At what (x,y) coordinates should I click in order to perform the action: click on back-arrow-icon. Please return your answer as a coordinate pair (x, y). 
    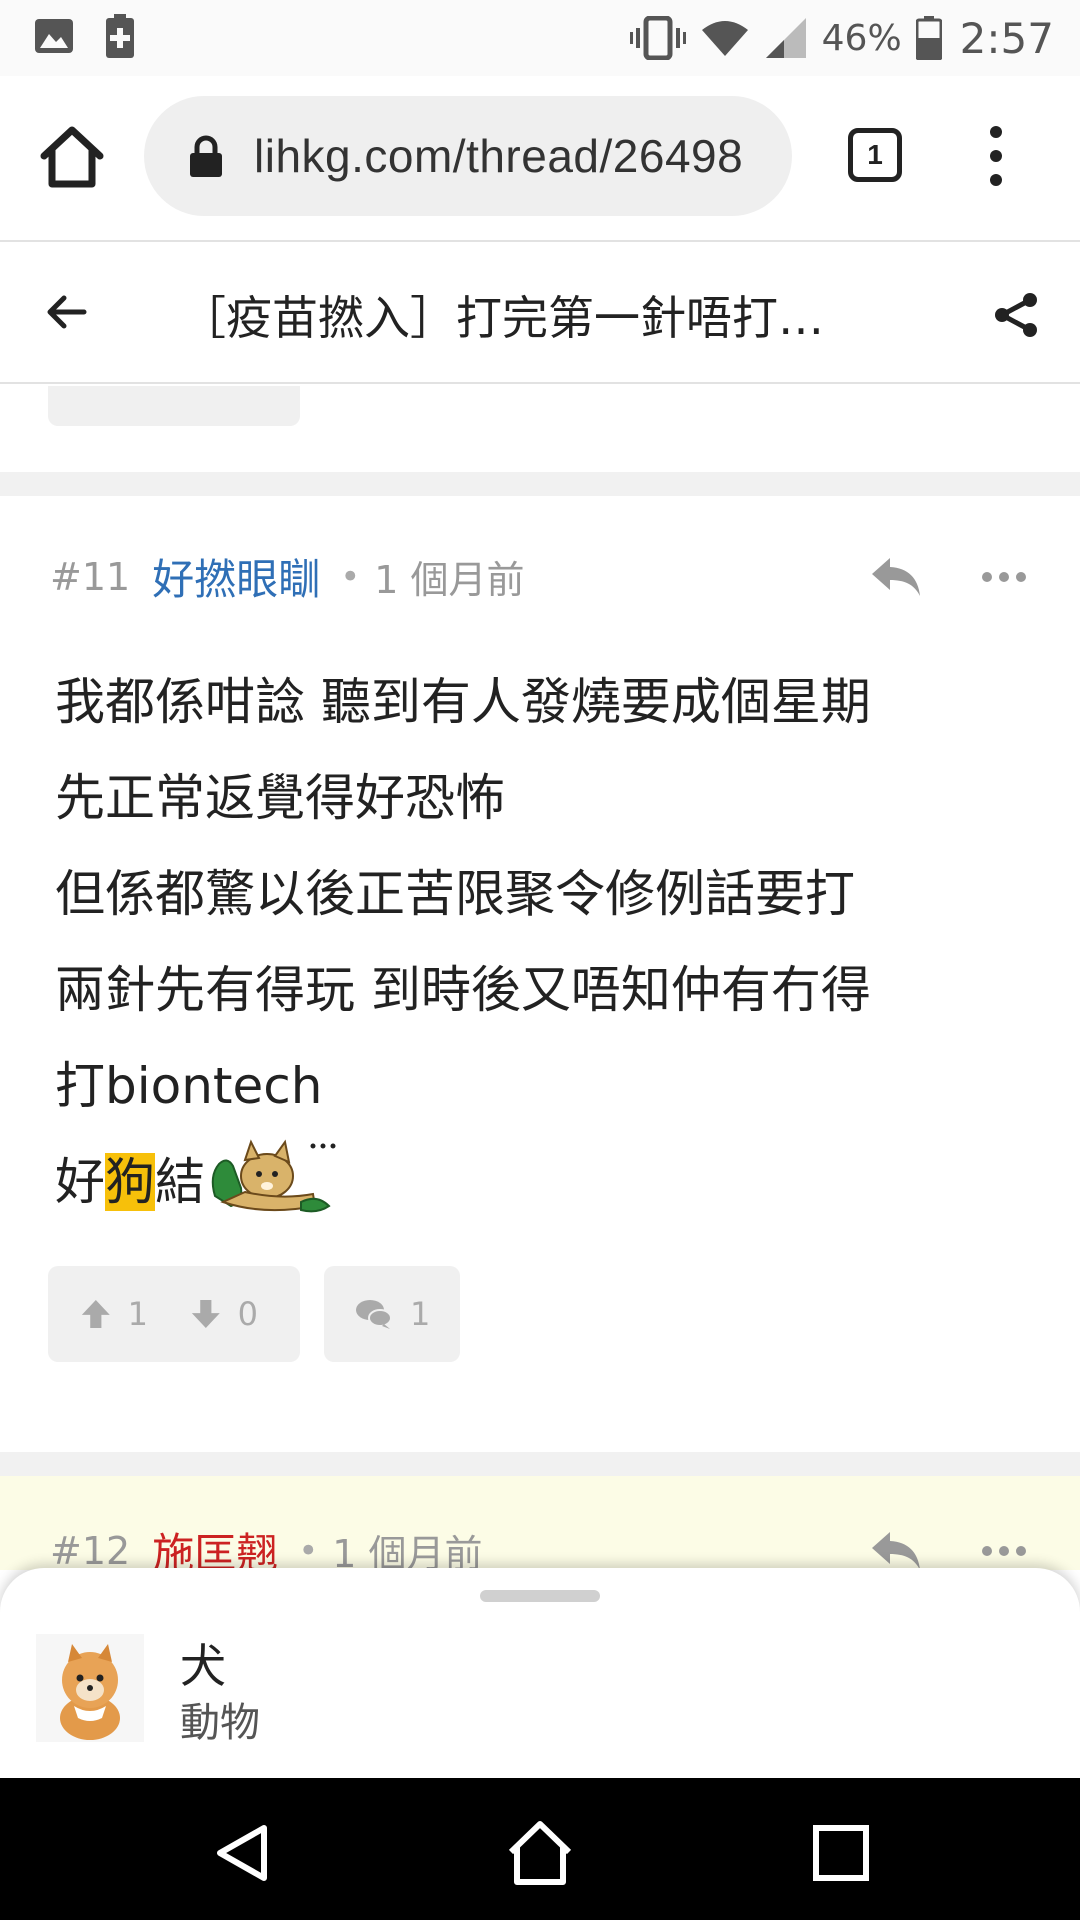
    Looking at the image, I should click on (66, 312).